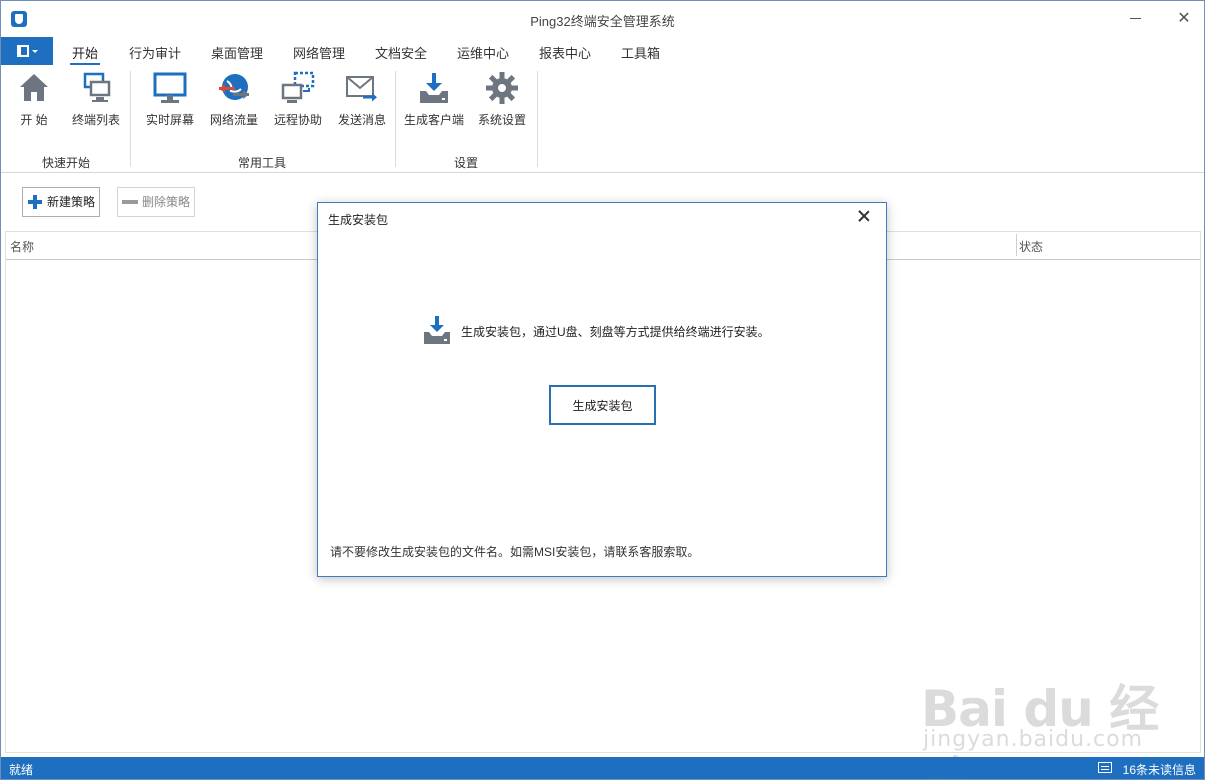 Image resolution: width=1205 pixels, height=780 pixels. Describe the element at coordinates (155, 52) in the screenshot. I see `tab-behavior-audit: 行为审计` at that location.